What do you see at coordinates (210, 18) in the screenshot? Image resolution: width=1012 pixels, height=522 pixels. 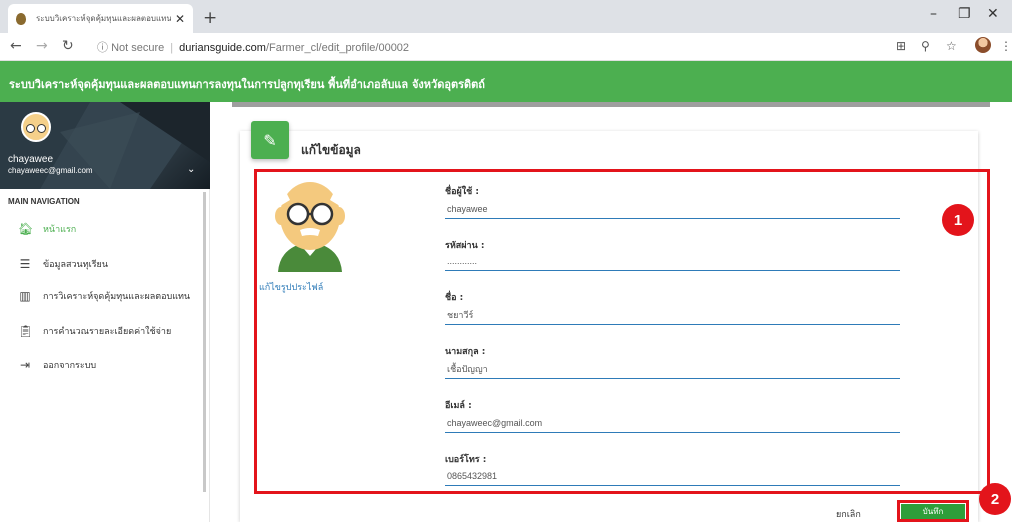 I see `new-tab-icon: +` at bounding box center [210, 18].